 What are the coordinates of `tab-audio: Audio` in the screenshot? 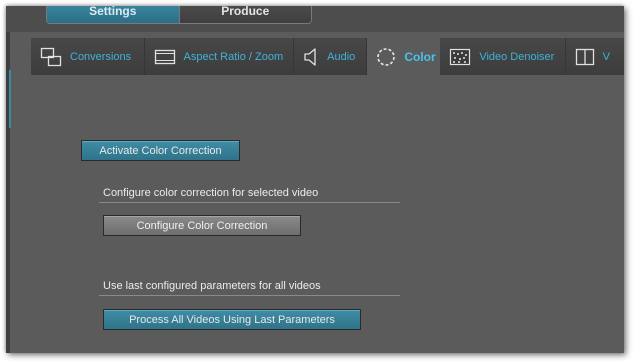 It's located at (331, 56).